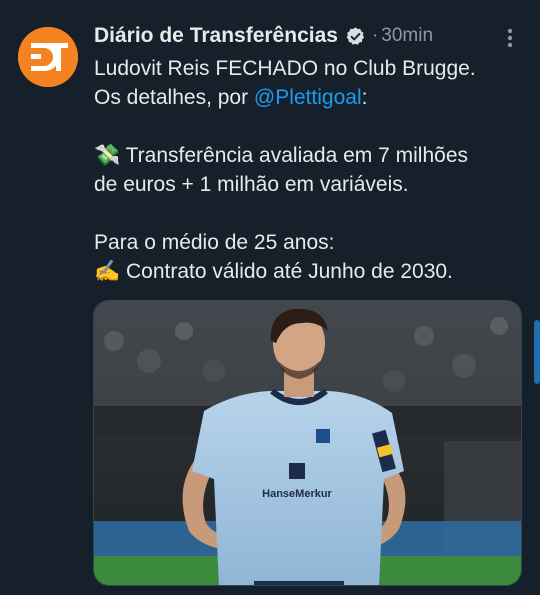 This screenshot has width=540, height=595. I want to click on dt-logo-icon, so click(48, 57).